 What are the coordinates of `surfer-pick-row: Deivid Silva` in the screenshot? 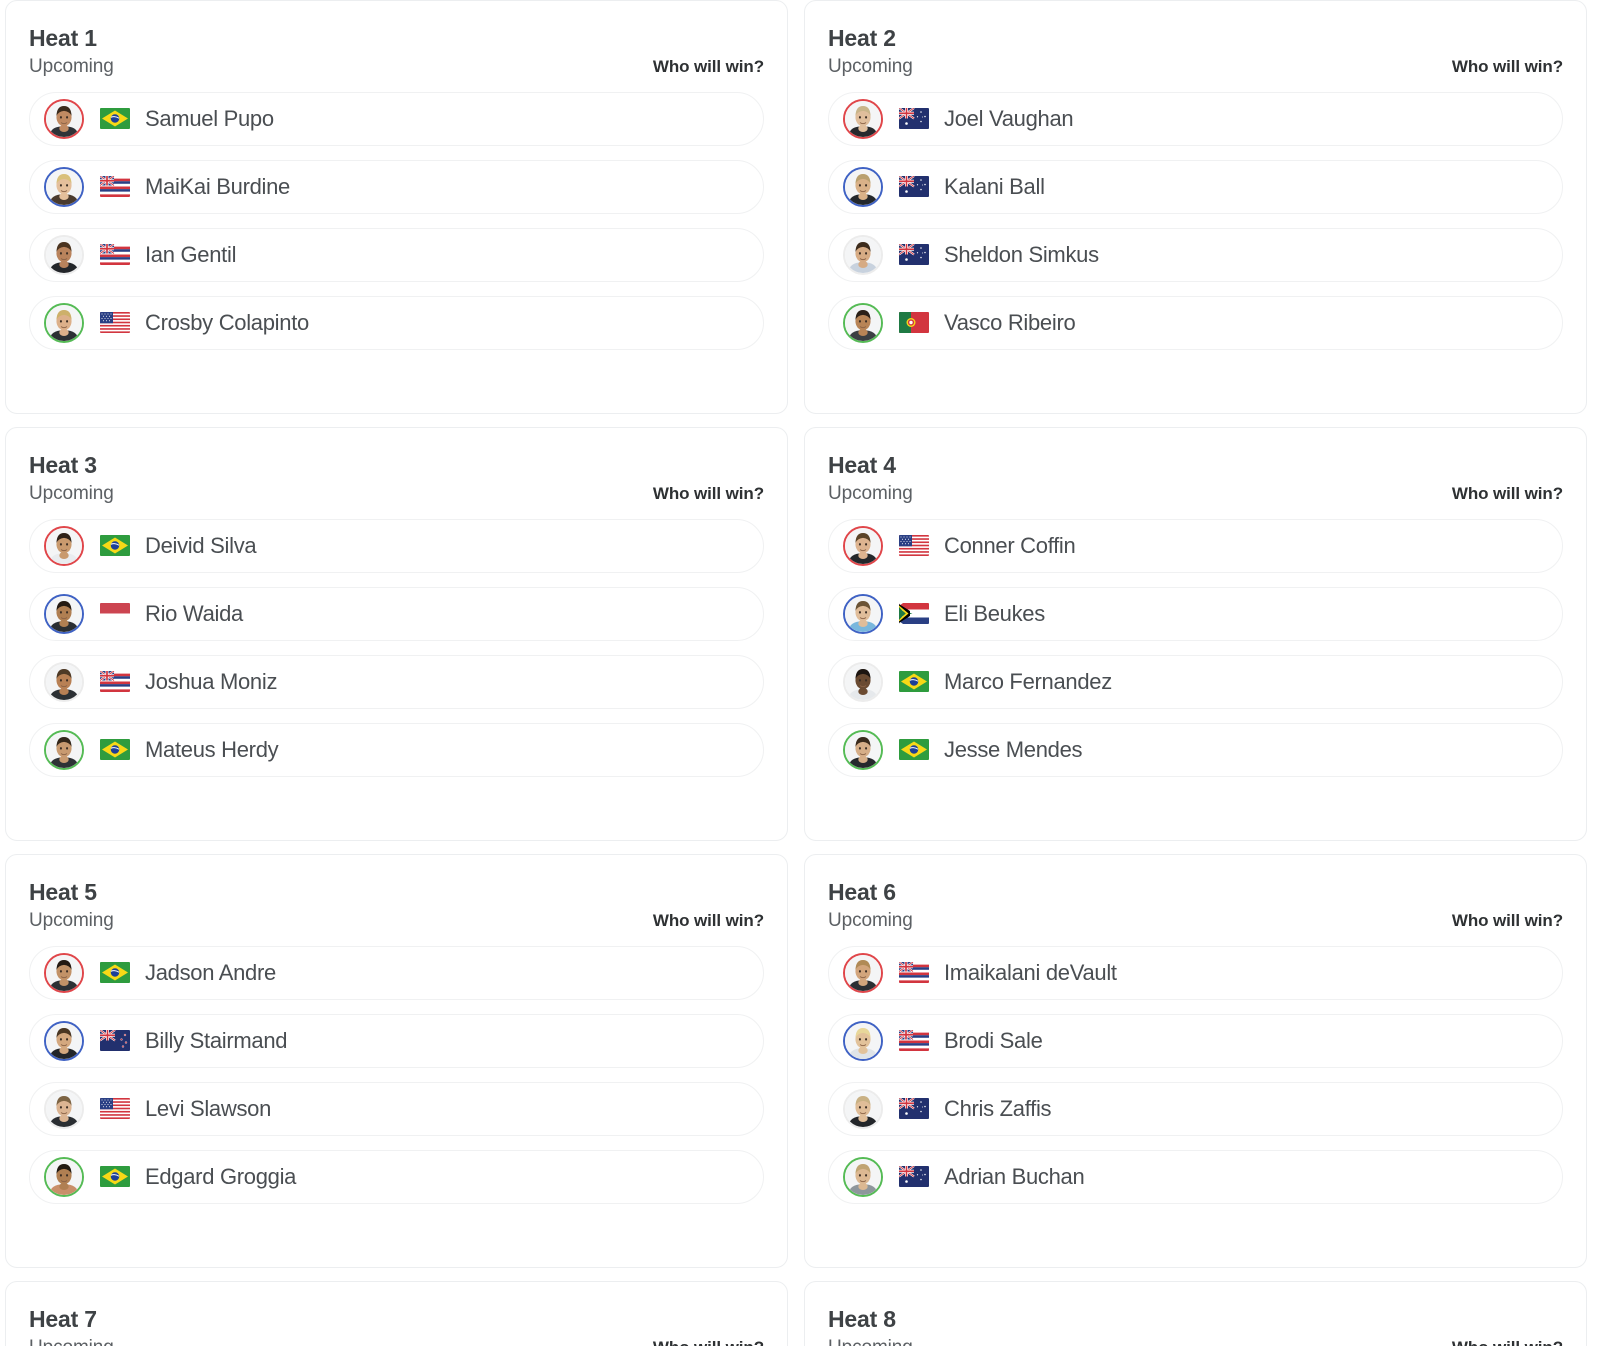 It's located at (396, 545).